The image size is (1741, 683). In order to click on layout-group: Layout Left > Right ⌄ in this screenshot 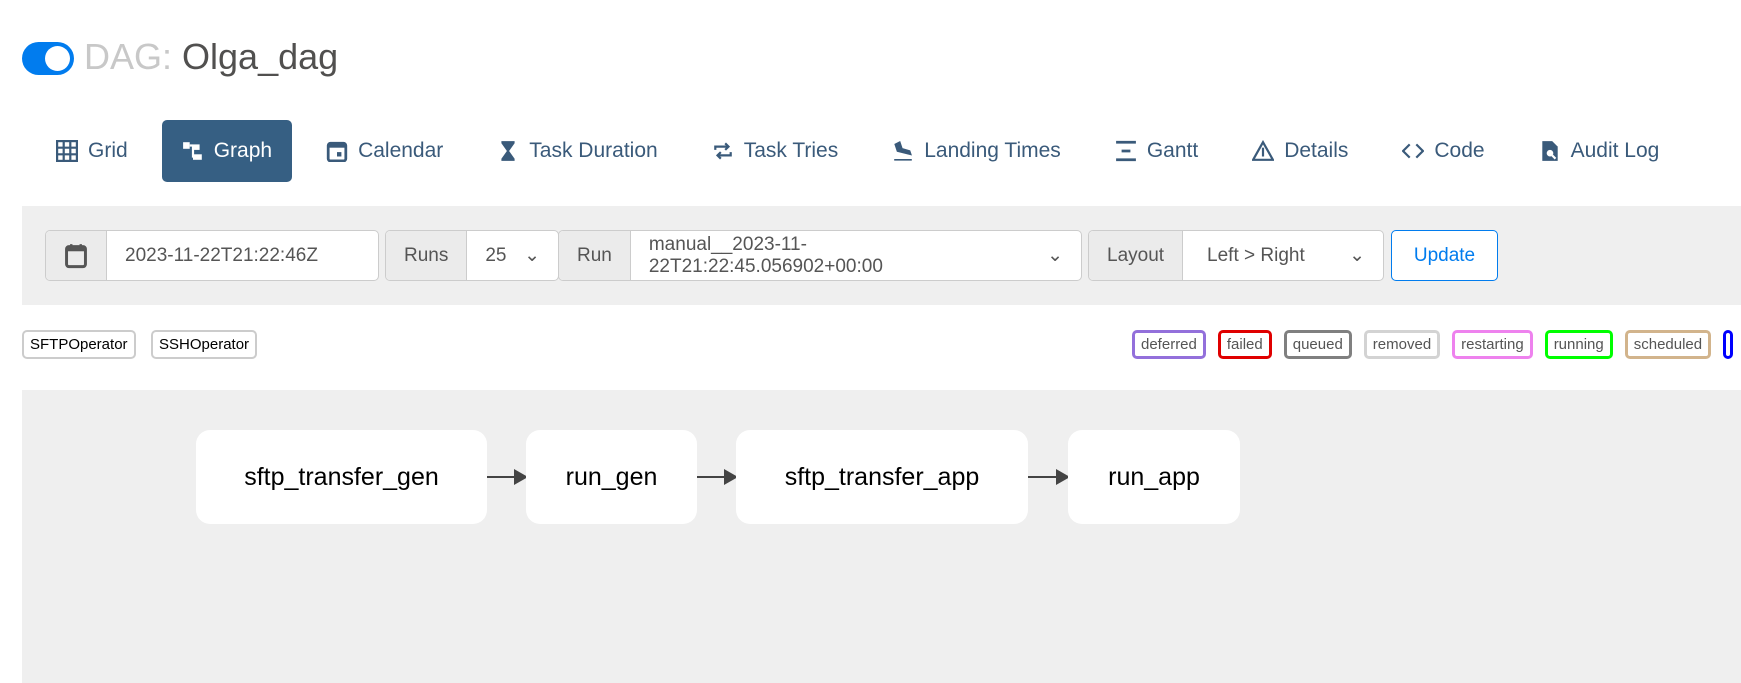, I will do `click(1236, 255)`.